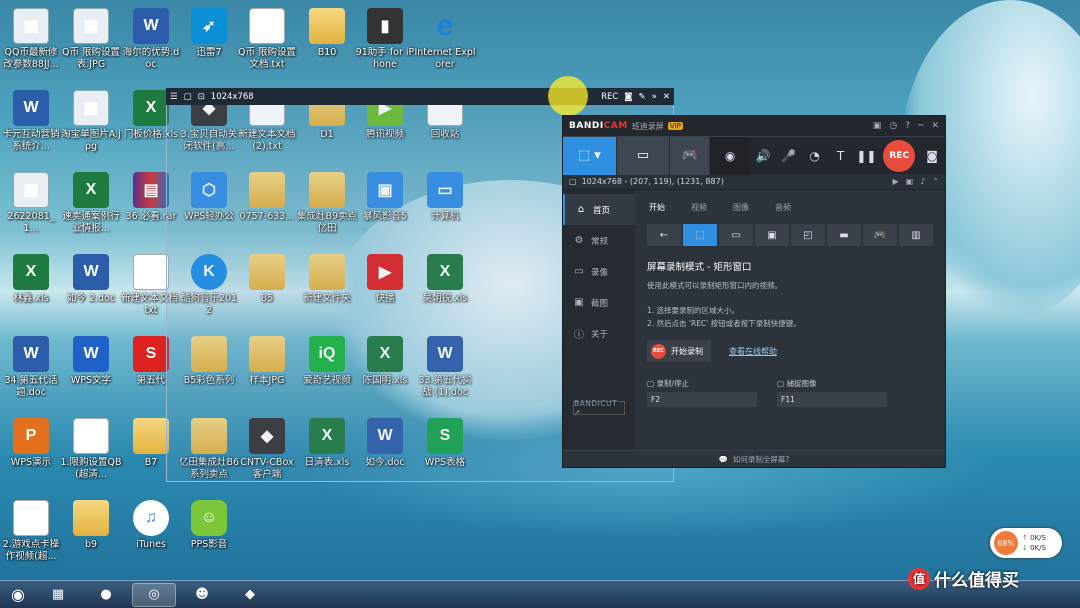 The height and width of the screenshot is (608, 1080). Describe the element at coordinates (599, 240) in the screenshot. I see `sidebar-item-1: ⚙ 常规` at that location.